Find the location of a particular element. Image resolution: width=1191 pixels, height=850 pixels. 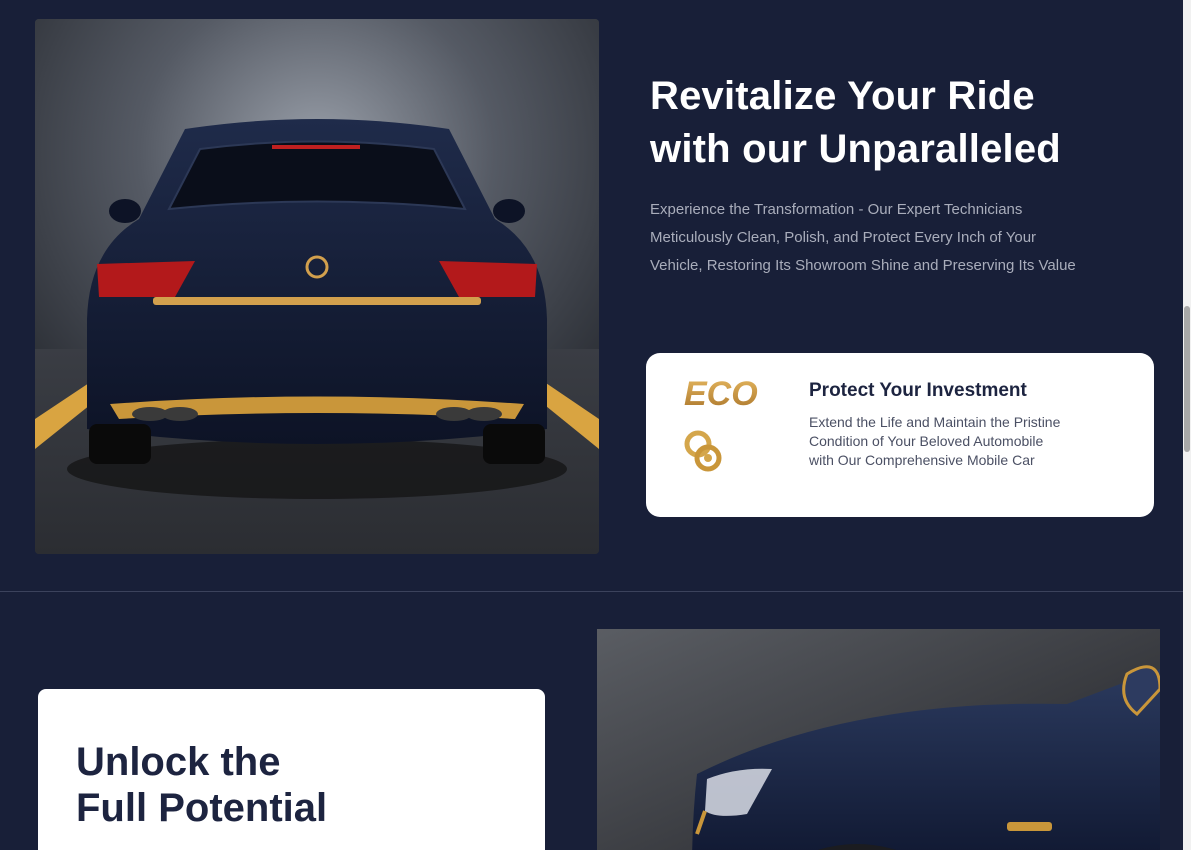

hero-title-line1: Revitalize Your Ride is located at coordinates (842, 96).